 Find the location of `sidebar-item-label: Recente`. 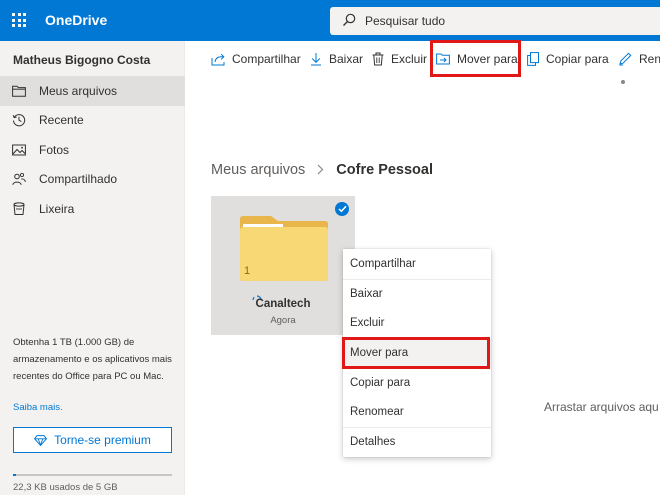

sidebar-item-label: Recente is located at coordinates (61, 120).